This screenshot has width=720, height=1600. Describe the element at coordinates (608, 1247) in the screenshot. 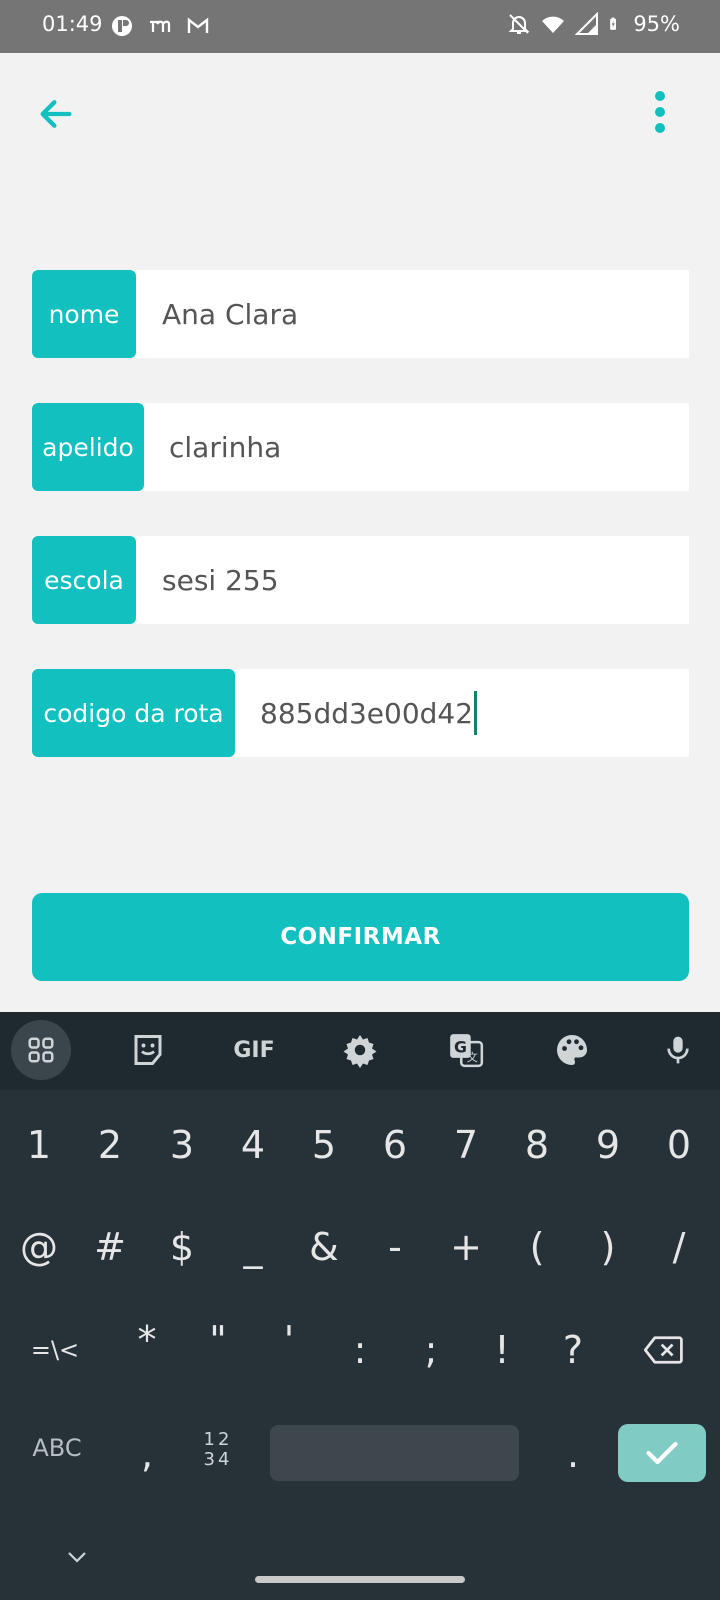

I see `key-close-paren: )` at that location.